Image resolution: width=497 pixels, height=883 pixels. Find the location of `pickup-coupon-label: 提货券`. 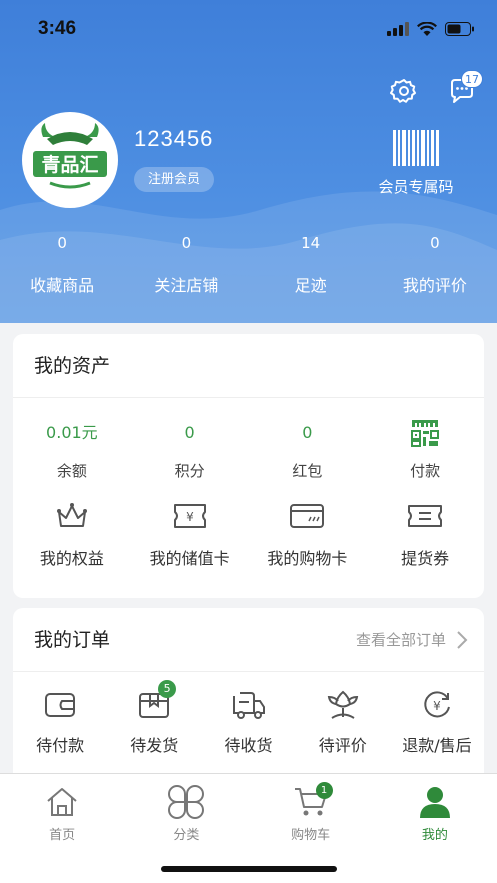

pickup-coupon-label: 提货券 is located at coordinates (425, 558).